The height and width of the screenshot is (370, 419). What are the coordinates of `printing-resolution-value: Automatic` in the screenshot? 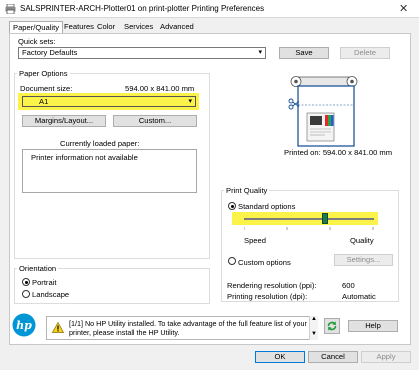 It's located at (359, 296).